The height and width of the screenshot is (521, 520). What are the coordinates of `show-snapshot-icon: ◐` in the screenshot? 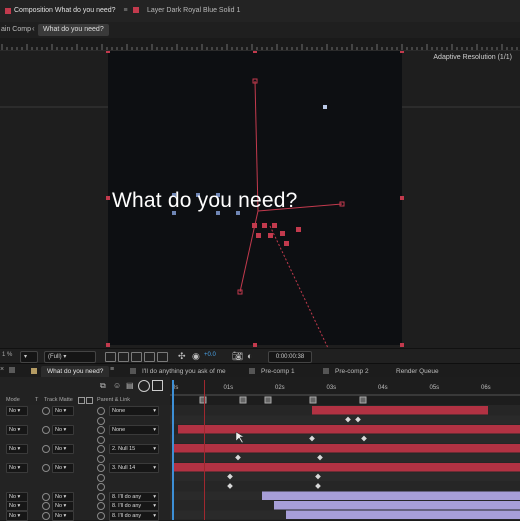 It's located at (249, 356).